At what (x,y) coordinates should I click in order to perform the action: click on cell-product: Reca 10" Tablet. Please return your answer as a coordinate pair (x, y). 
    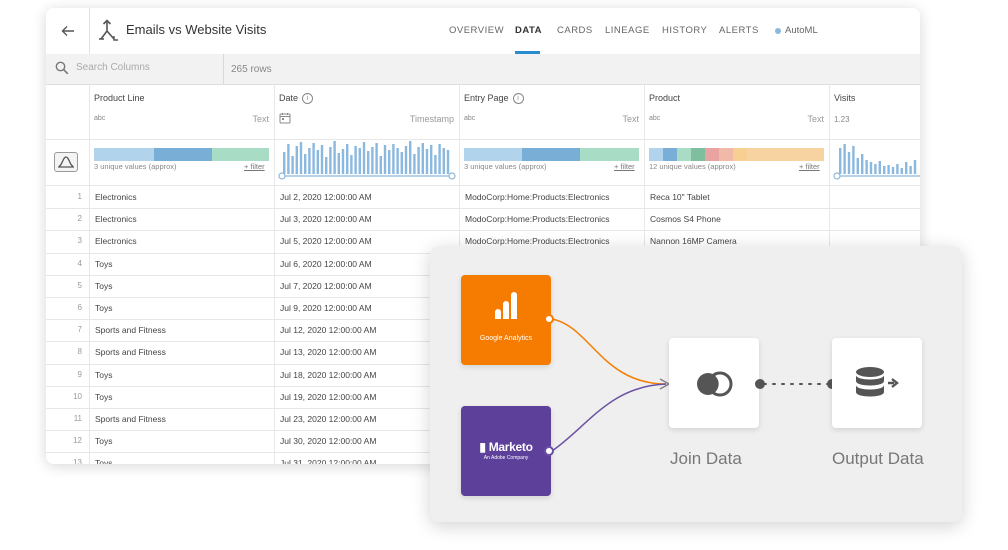
    Looking at the image, I should click on (680, 197).